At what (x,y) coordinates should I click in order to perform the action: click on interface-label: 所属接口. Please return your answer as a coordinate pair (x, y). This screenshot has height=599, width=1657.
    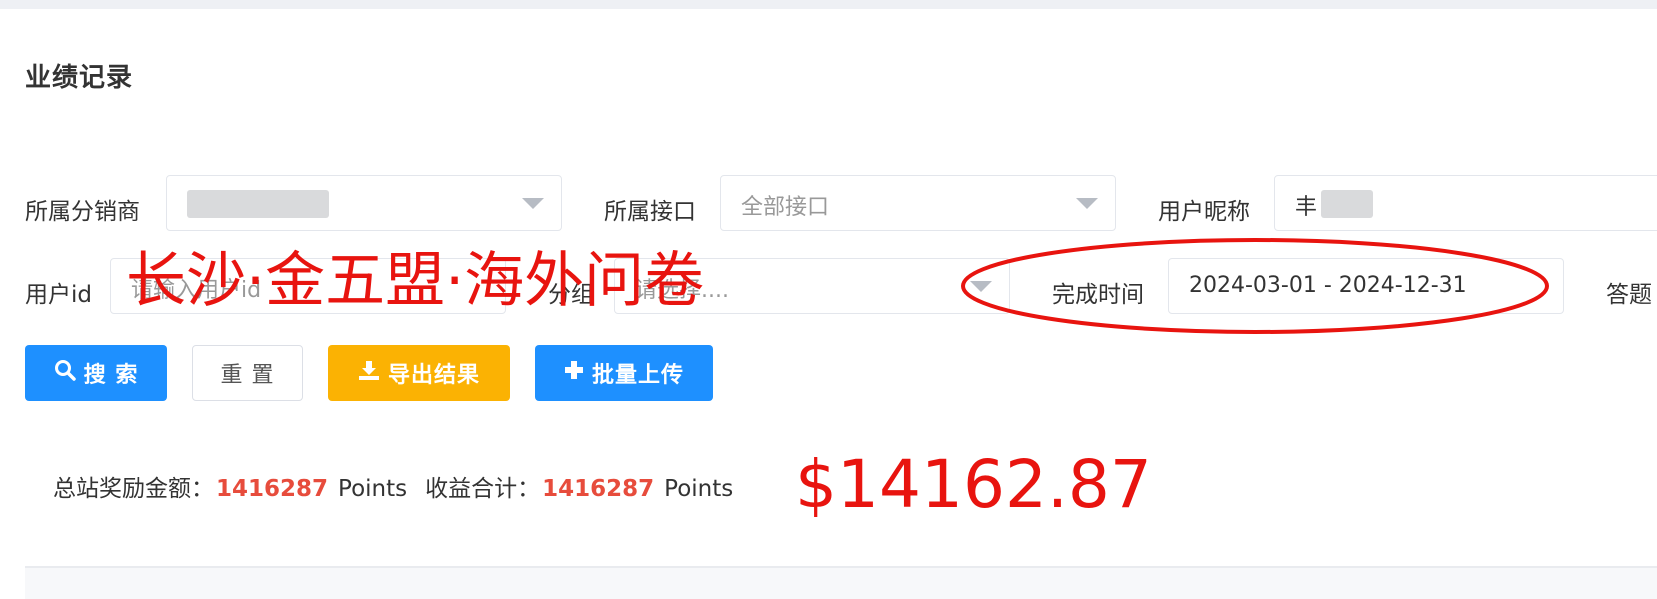
    Looking at the image, I should click on (650, 212).